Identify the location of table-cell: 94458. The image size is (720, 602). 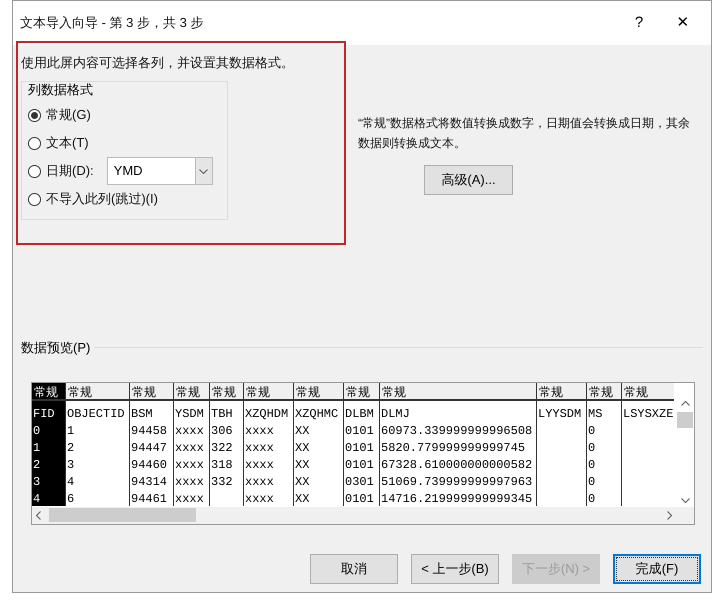
(149, 431).